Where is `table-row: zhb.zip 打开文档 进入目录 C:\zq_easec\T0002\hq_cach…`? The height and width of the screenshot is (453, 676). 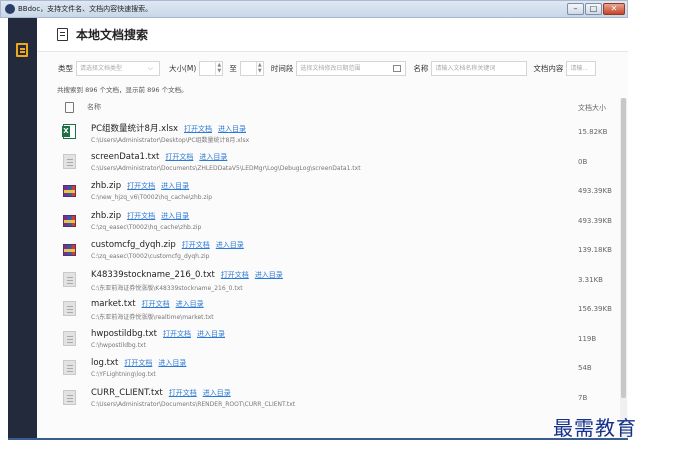 table-row: zhb.zip 打开文档 进入目录 C:\zq_easec\T0002\hq_cach… is located at coordinates (342, 222).